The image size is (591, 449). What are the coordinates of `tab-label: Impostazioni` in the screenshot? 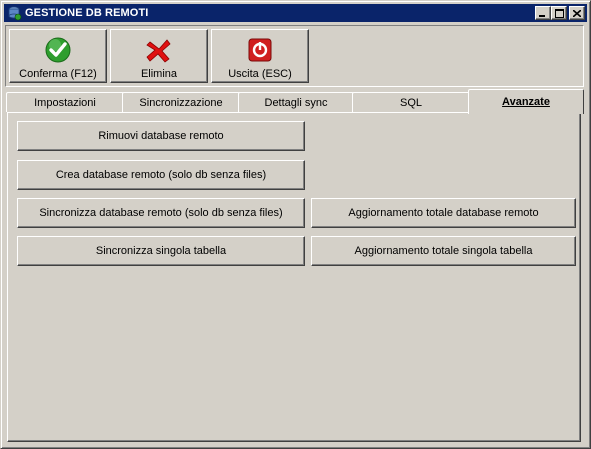 It's located at (65, 102).